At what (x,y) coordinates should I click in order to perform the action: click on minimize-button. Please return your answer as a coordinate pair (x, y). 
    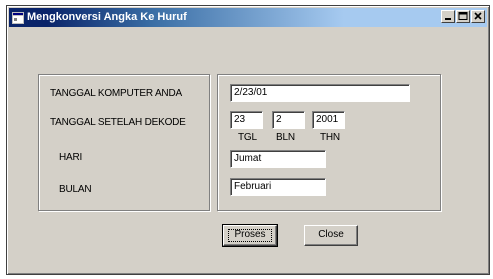
    Looking at the image, I should click on (448, 16).